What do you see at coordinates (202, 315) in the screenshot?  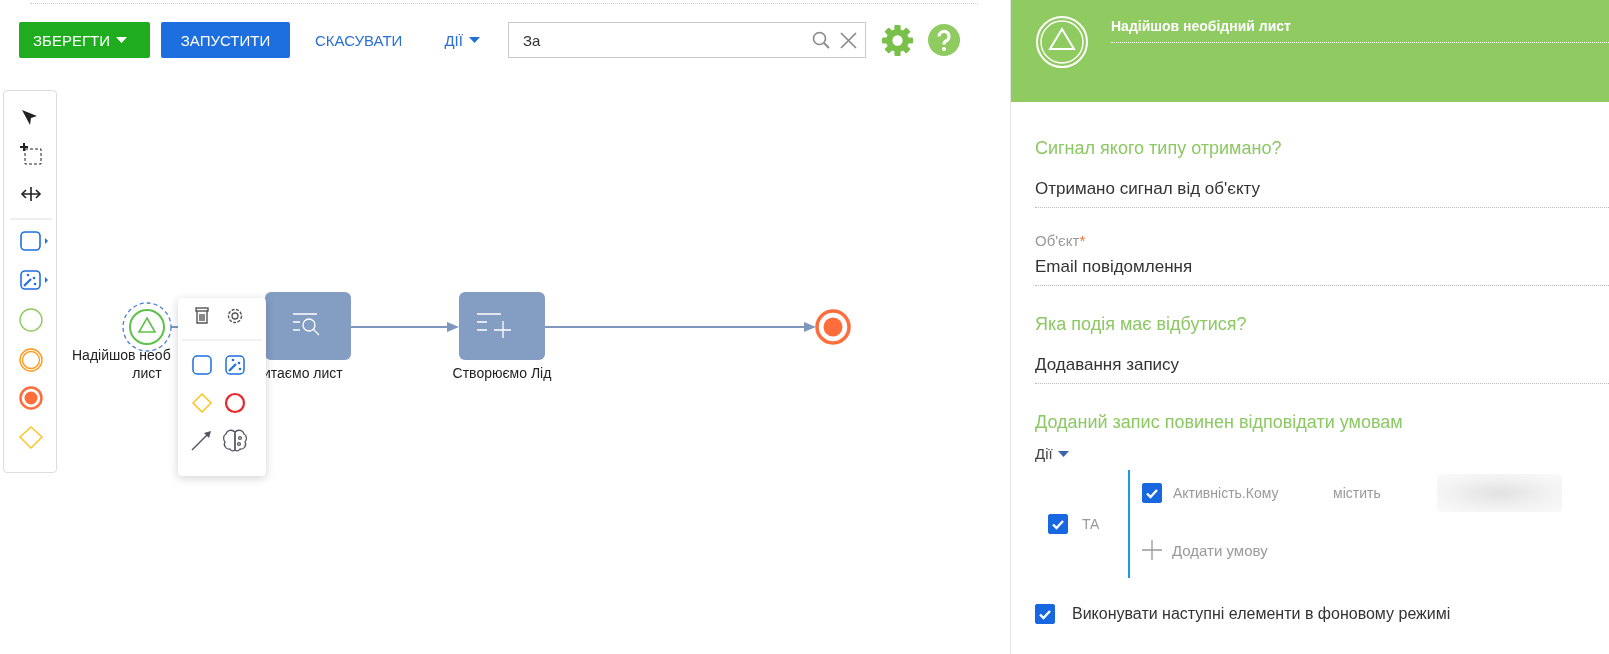 I see `delete-icon` at bounding box center [202, 315].